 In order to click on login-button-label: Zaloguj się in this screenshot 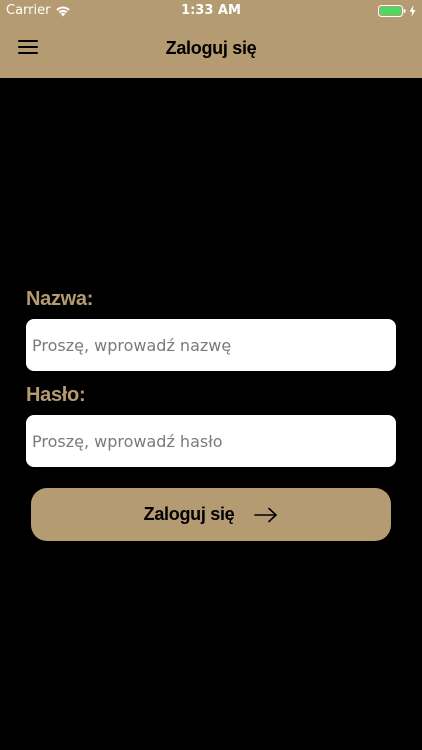, I will do `click(189, 514)`.